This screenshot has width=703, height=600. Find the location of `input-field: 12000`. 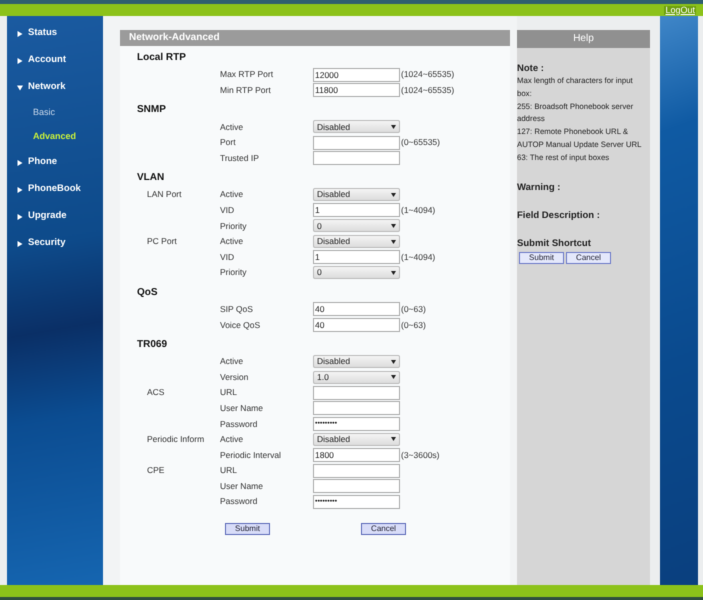

input-field: 12000 is located at coordinates (356, 75).